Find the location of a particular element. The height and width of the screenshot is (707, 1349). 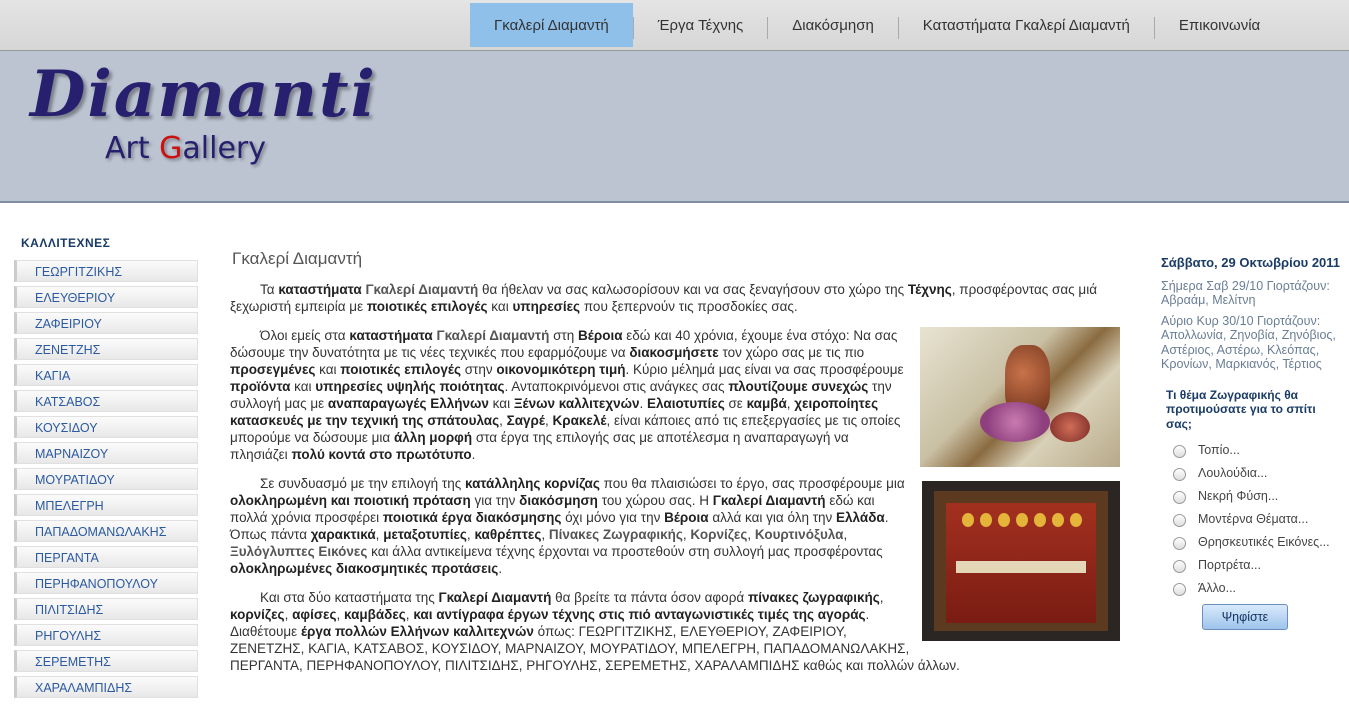

icon-painting-image is located at coordinates (1021, 558).